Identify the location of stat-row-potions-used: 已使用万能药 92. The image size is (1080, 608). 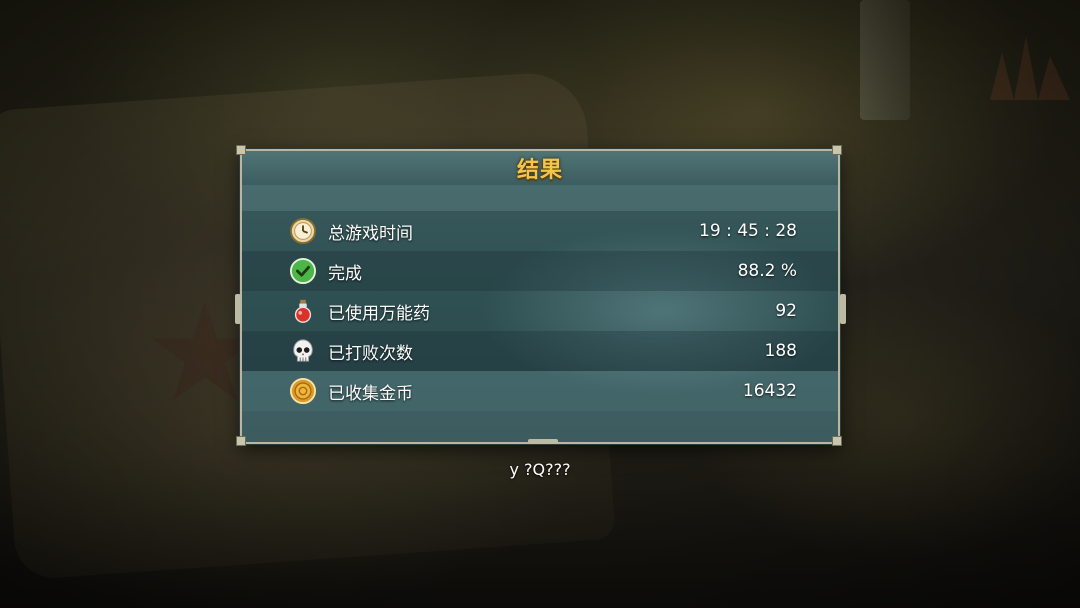
(540, 311).